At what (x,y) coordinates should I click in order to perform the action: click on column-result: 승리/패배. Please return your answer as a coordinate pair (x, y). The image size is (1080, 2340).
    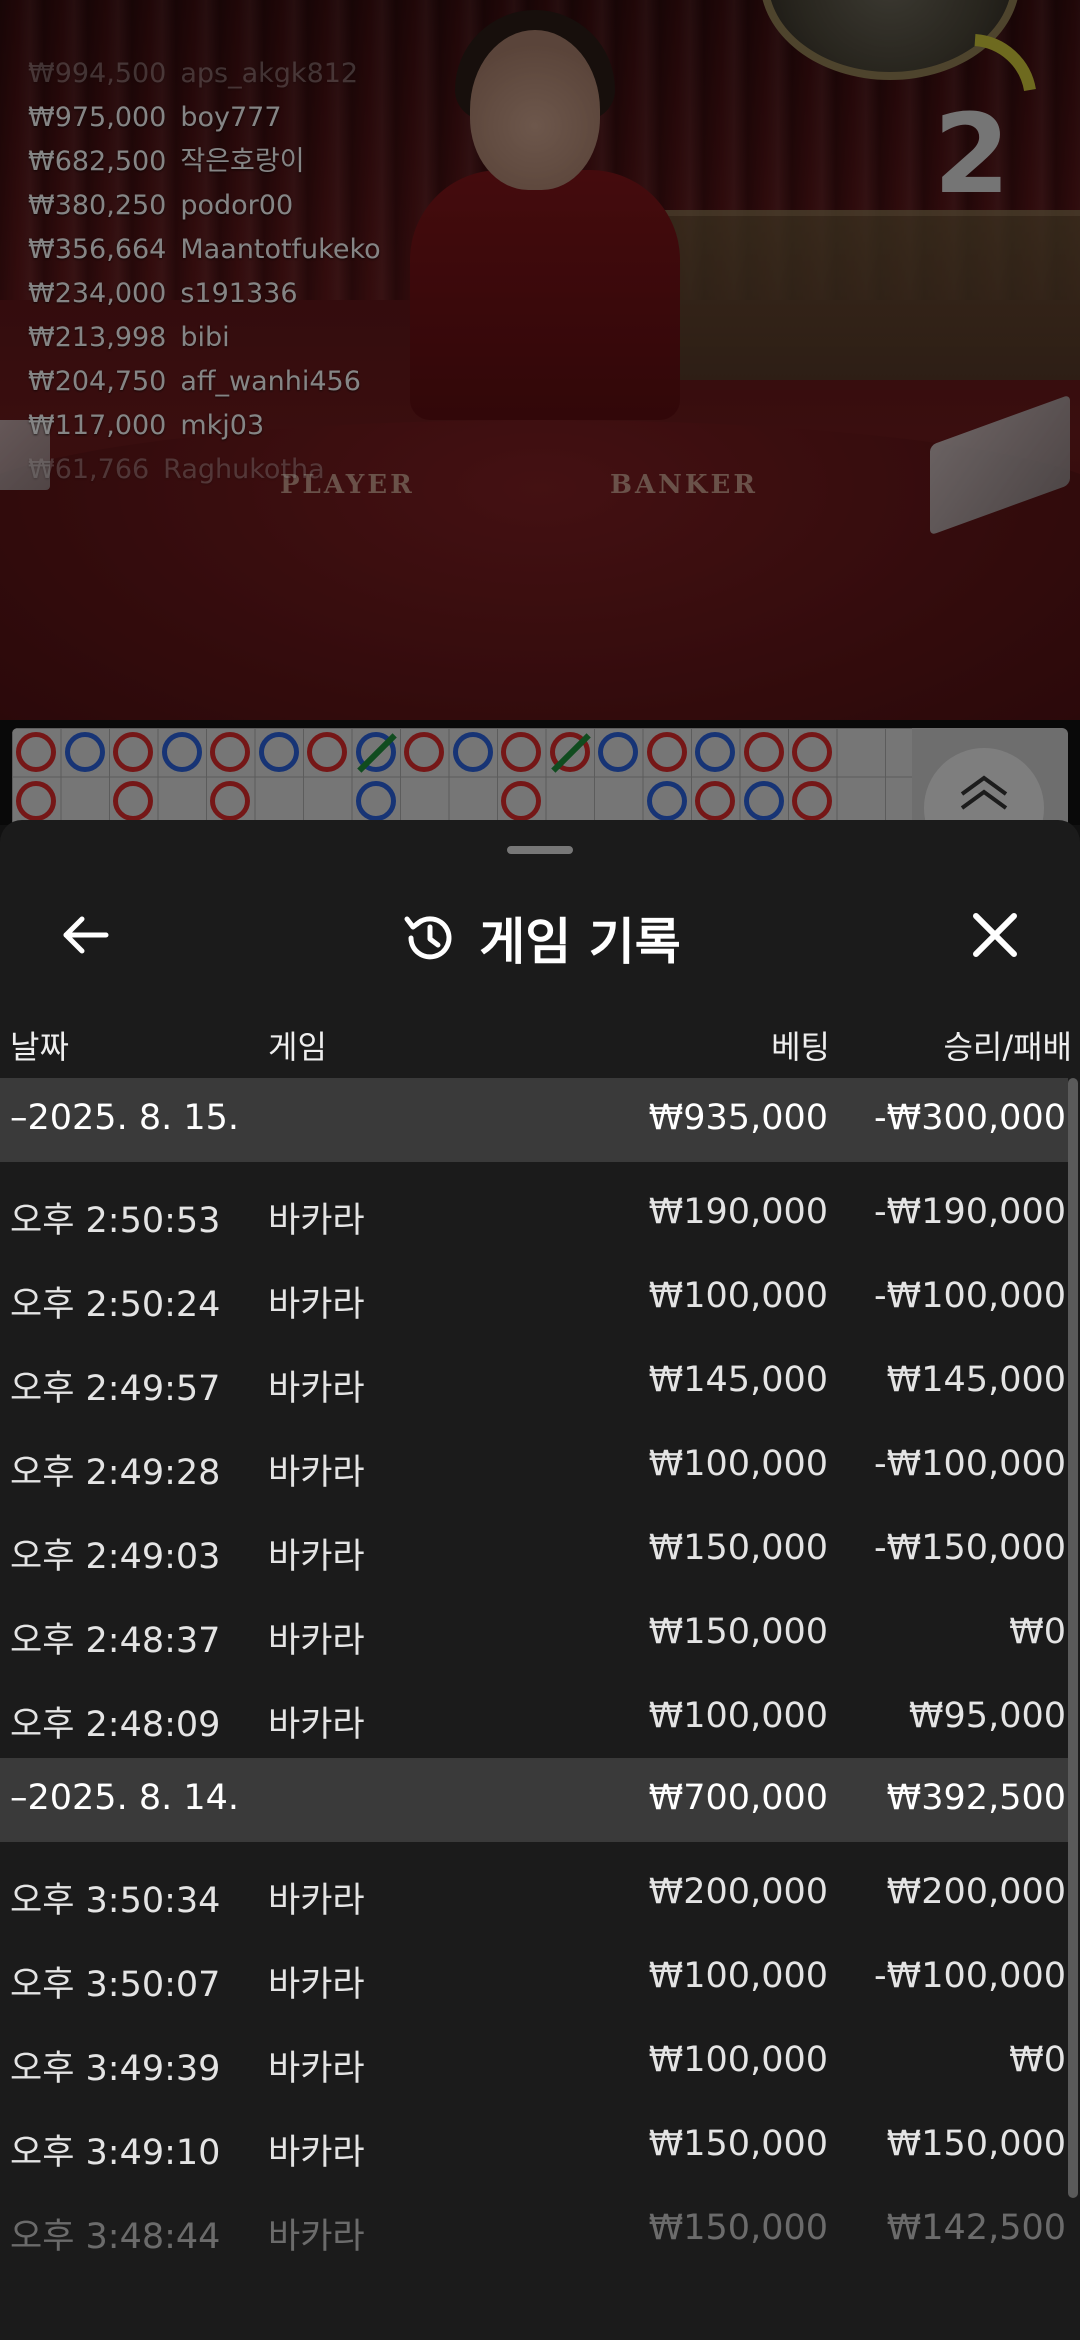
    Looking at the image, I should click on (1007, 1047).